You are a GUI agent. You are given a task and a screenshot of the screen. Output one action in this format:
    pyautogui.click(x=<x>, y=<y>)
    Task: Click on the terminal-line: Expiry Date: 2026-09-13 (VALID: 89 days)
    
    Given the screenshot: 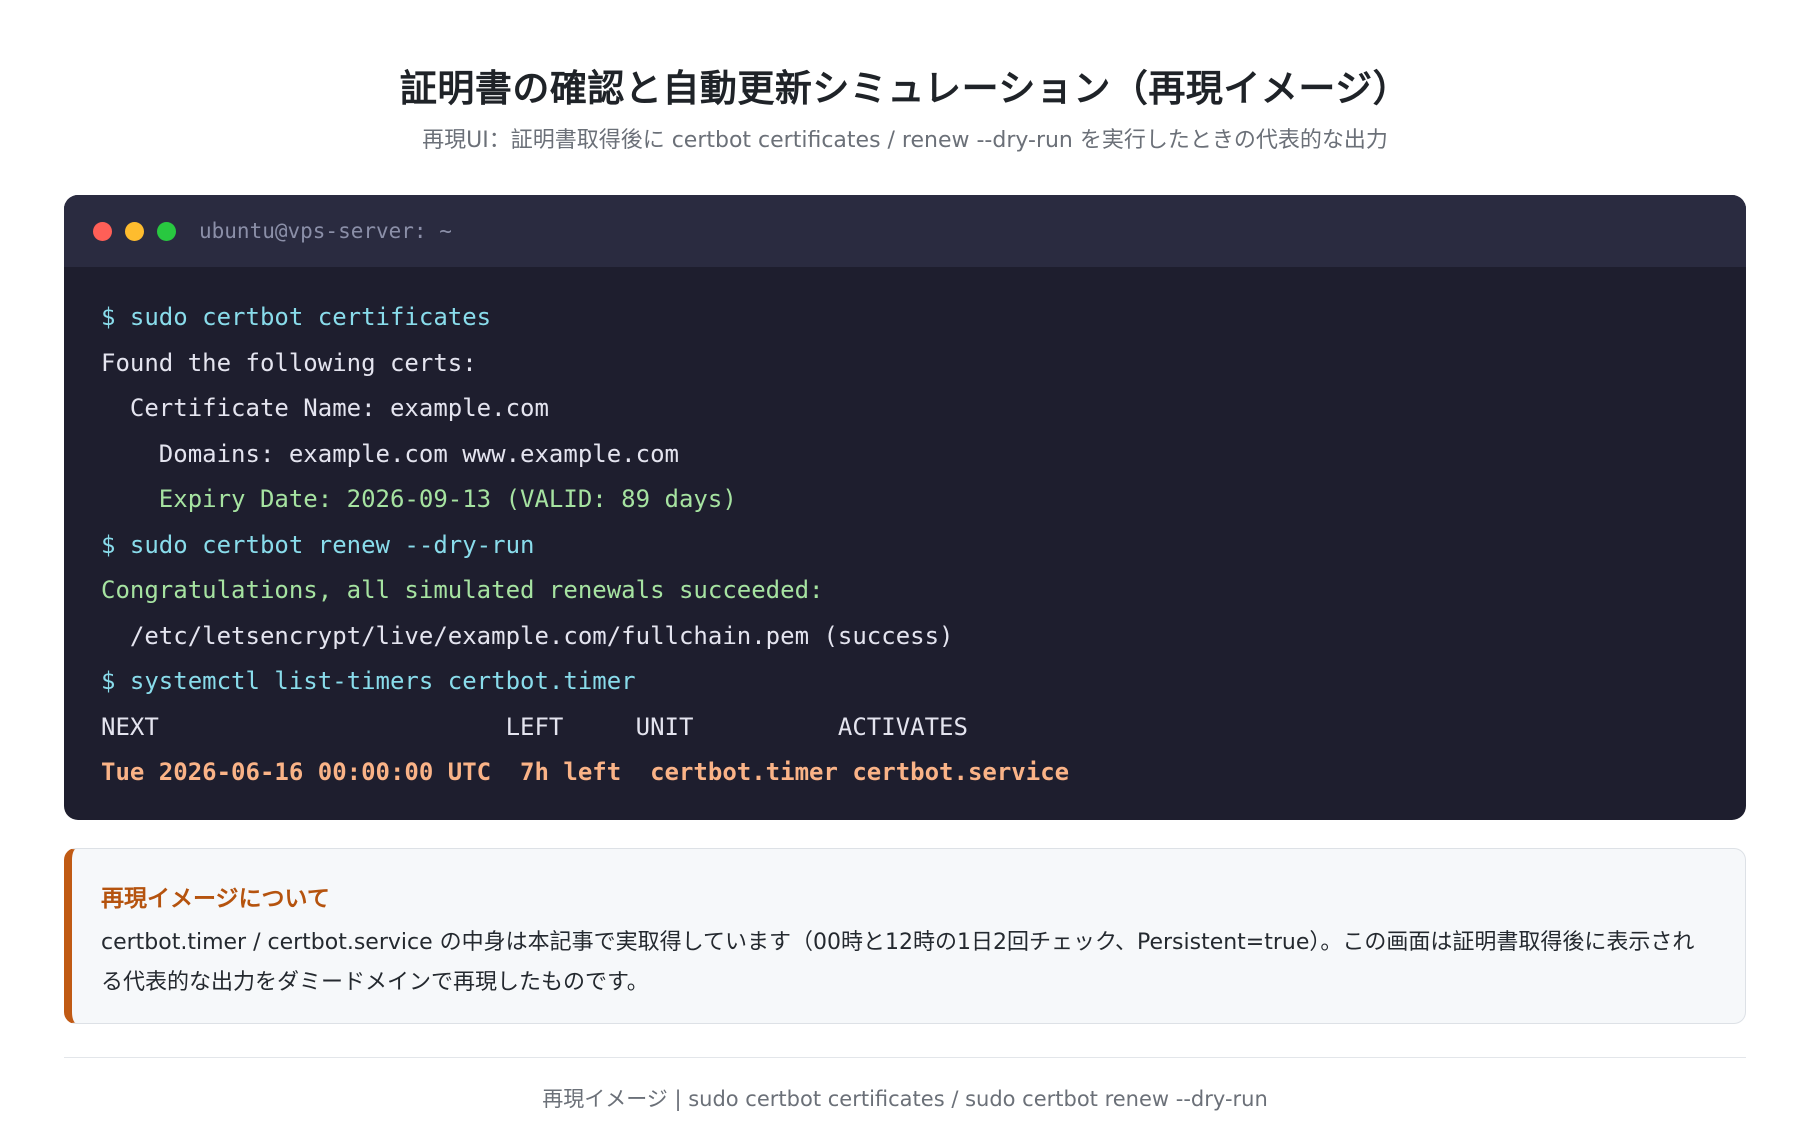 What is the action you would take?
    pyautogui.click(x=419, y=499)
    